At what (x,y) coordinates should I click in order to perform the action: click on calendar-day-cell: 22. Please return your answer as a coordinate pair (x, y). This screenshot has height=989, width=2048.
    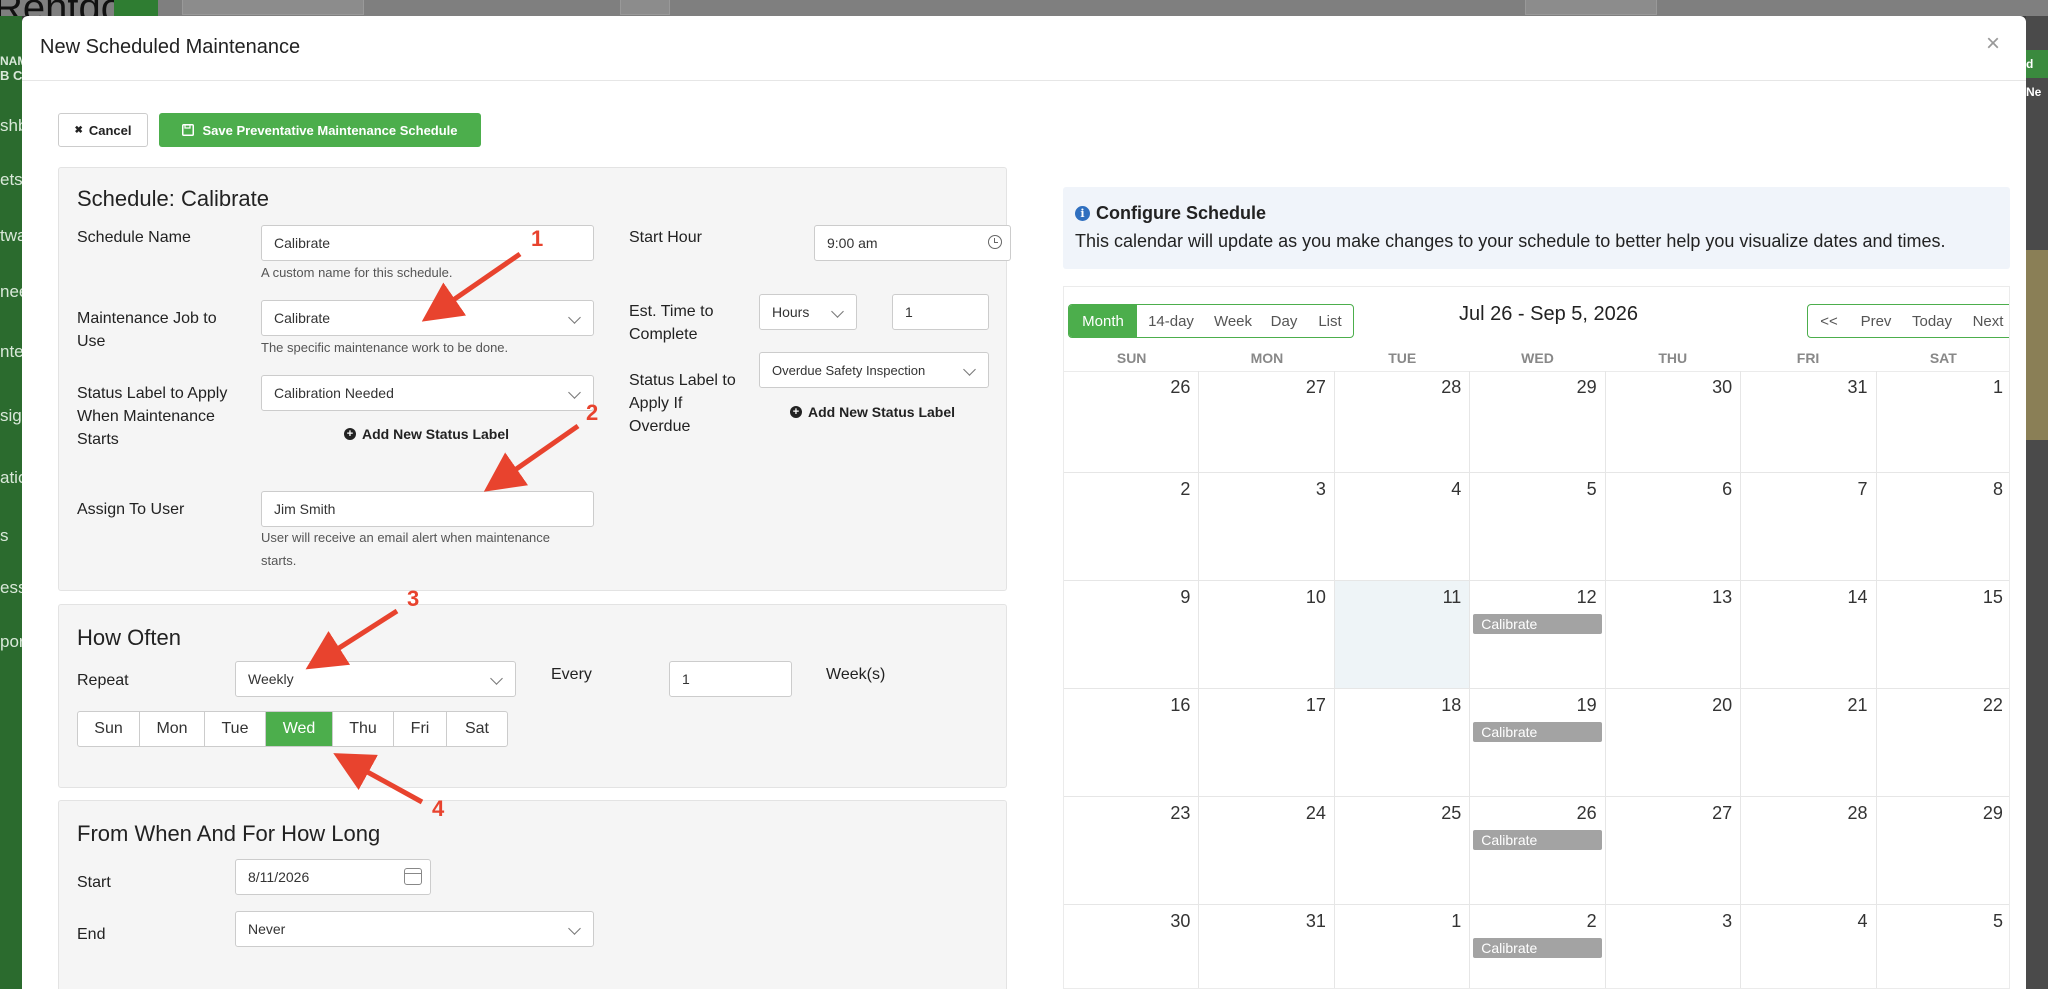
    Looking at the image, I should click on (1943, 742).